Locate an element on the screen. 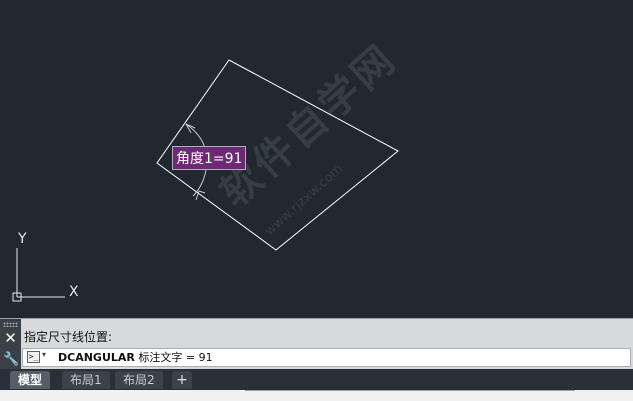 This screenshot has width=633, height=401. chevron-down-icon: ▾ is located at coordinates (44, 354).